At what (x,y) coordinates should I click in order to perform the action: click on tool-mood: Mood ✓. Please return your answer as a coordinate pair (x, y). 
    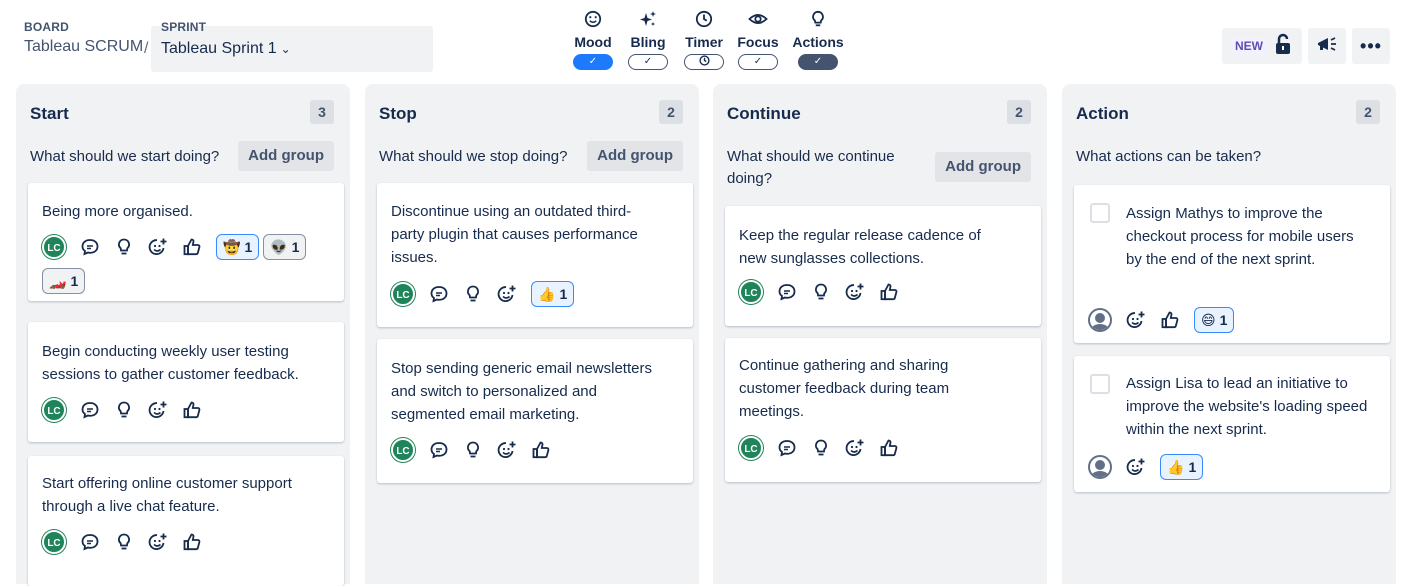
    Looking at the image, I should click on (593, 40).